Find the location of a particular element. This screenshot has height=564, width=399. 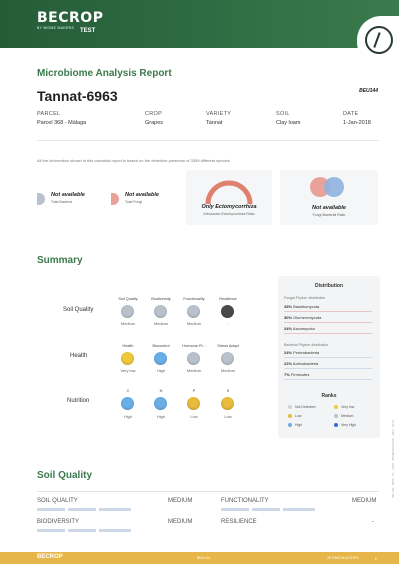

rank-legend: Very High is located at coordinates (345, 425).